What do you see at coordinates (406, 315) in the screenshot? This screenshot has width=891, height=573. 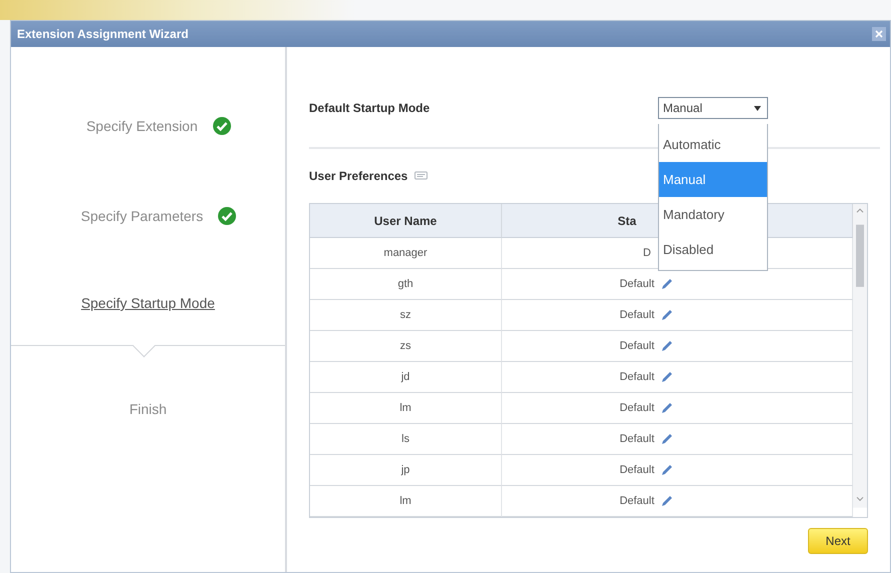 I see `table-cell: sz` at bounding box center [406, 315].